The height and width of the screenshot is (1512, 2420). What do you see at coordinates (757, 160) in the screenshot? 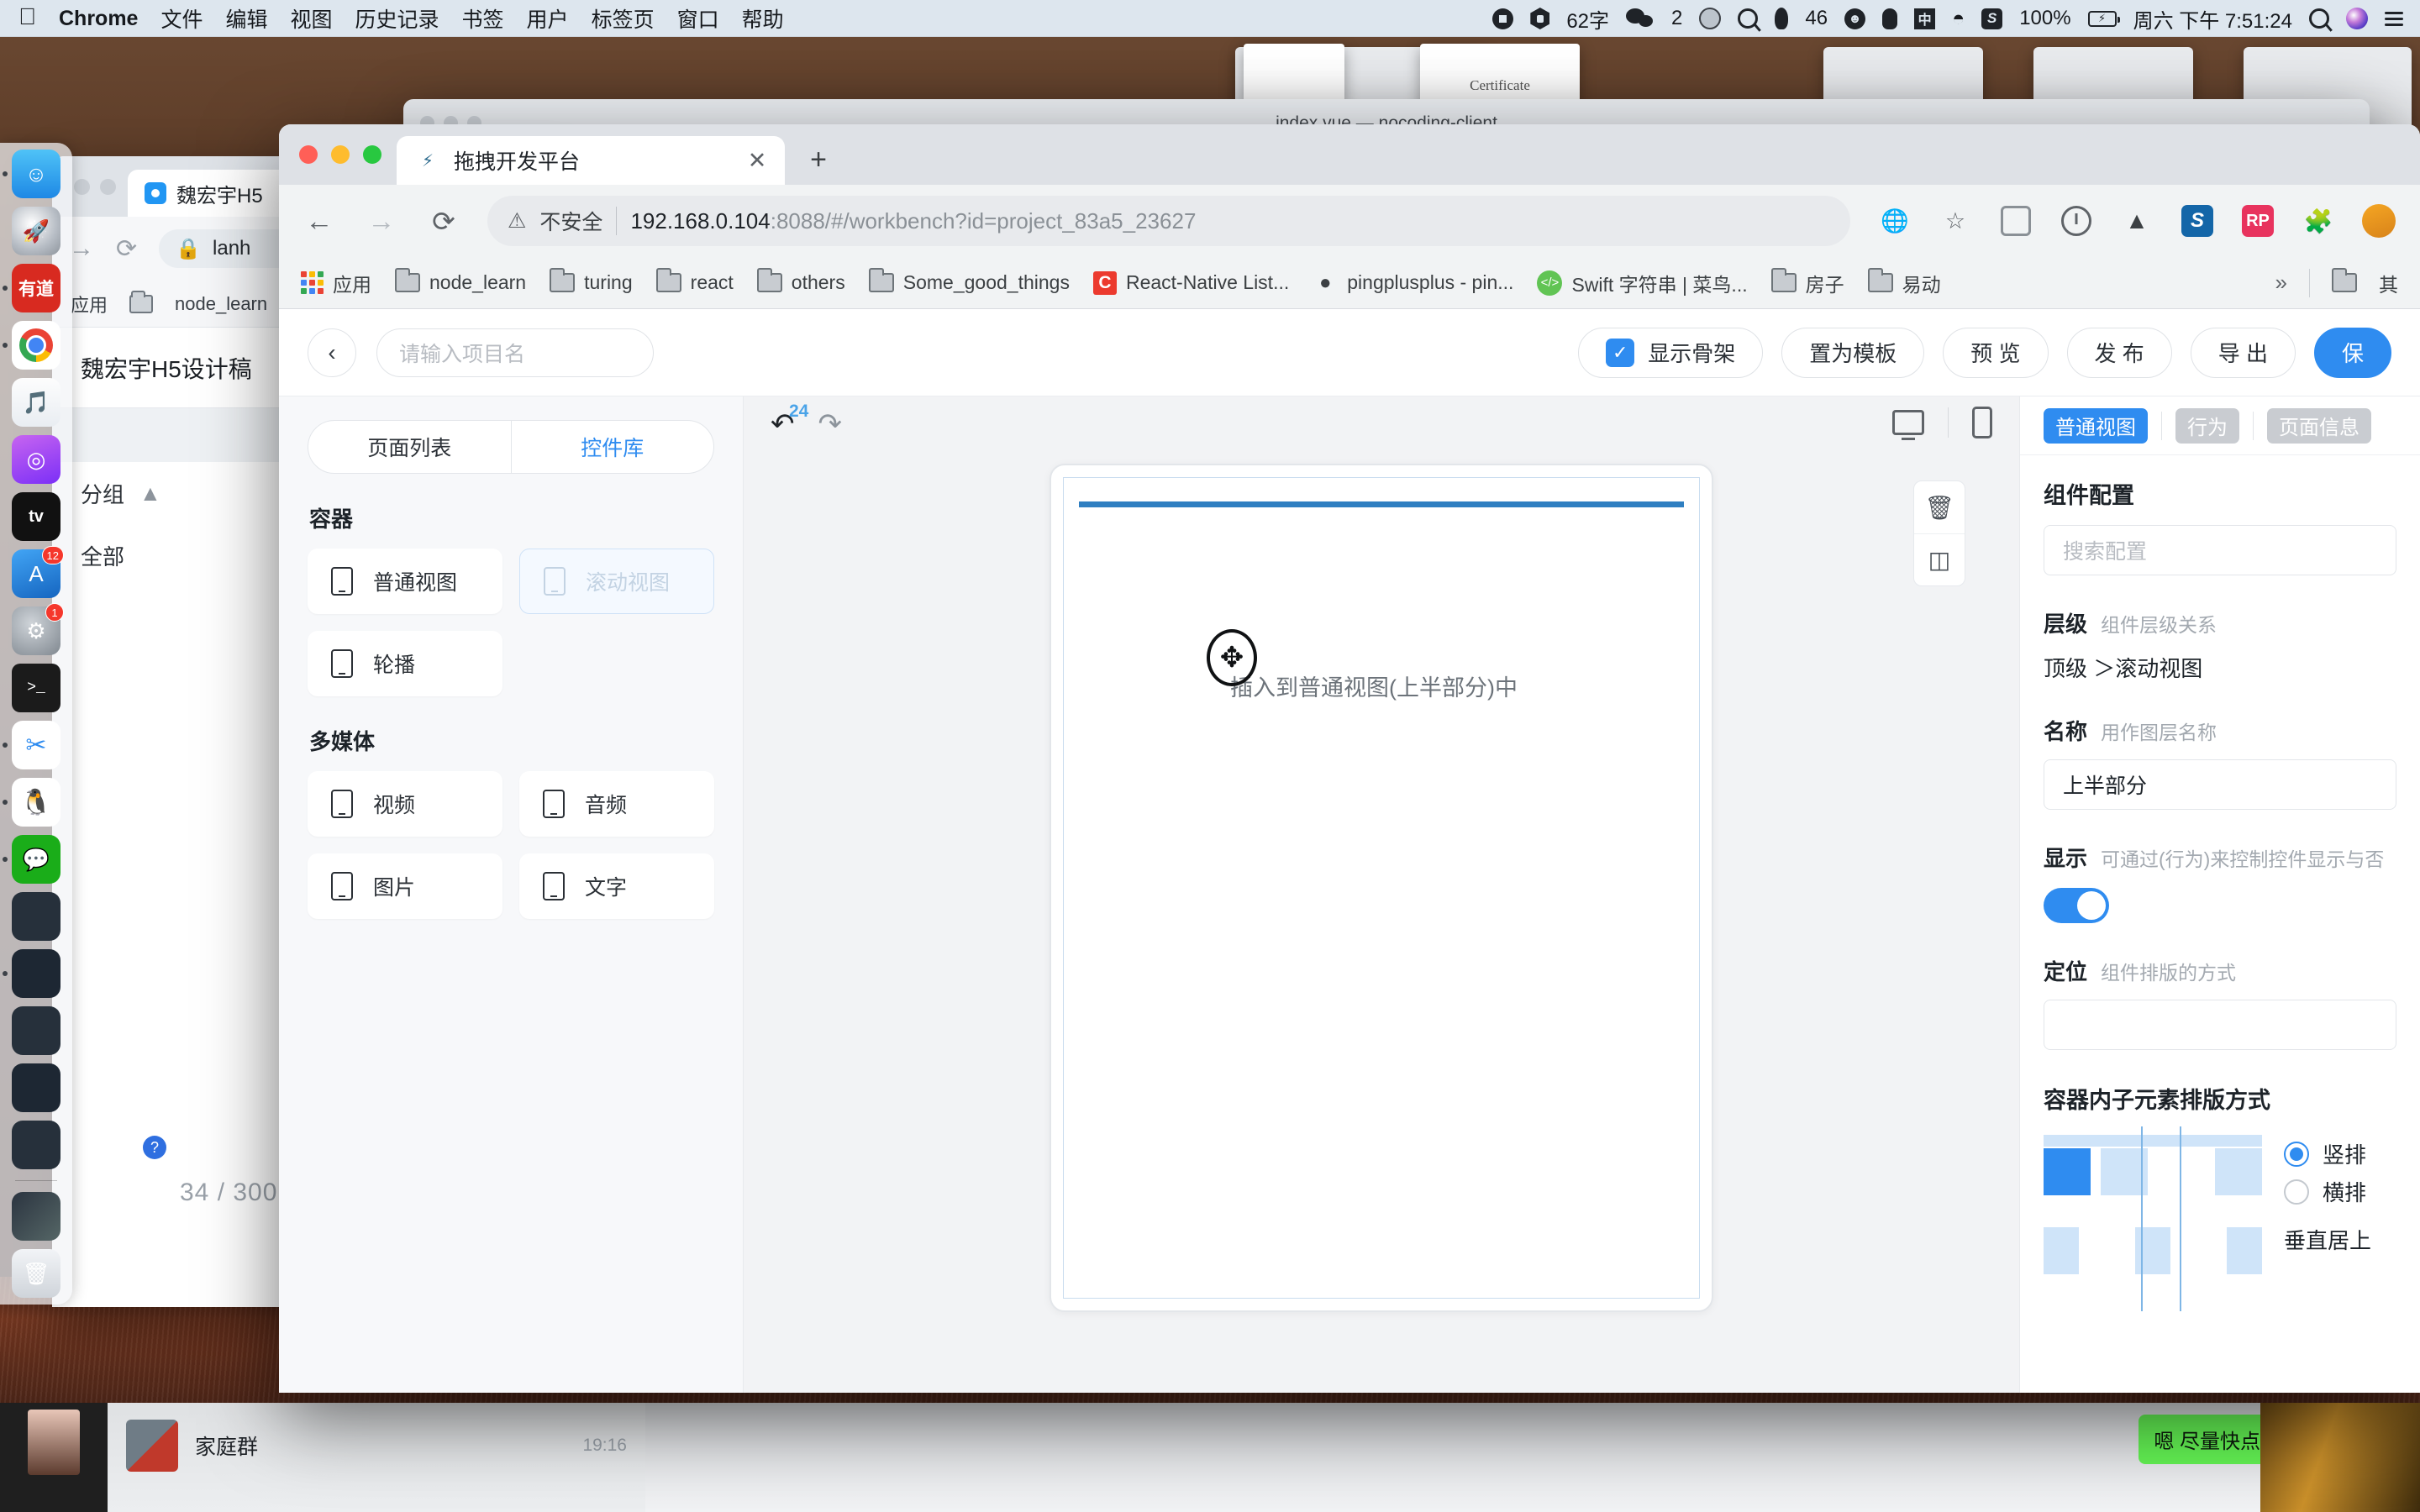
I see `close-tab-icon: ✕` at bounding box center [757, 160].